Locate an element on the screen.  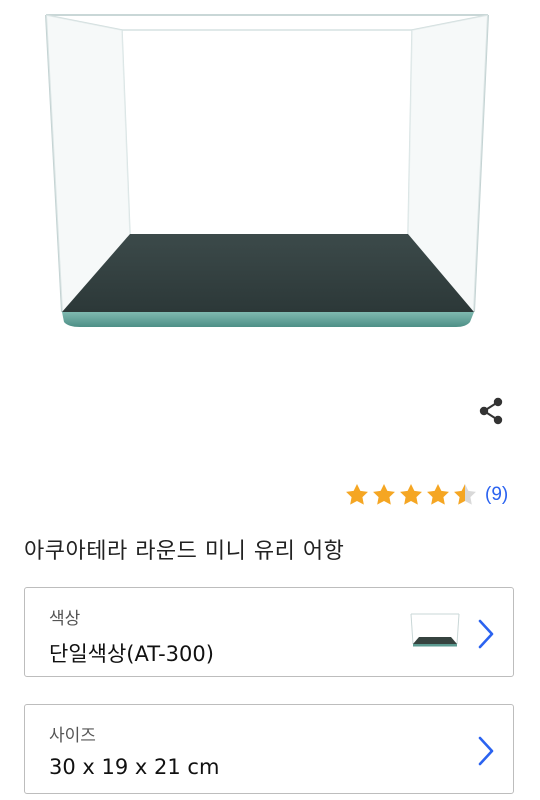
option-thumbnail is located at coordinates (435, 630).